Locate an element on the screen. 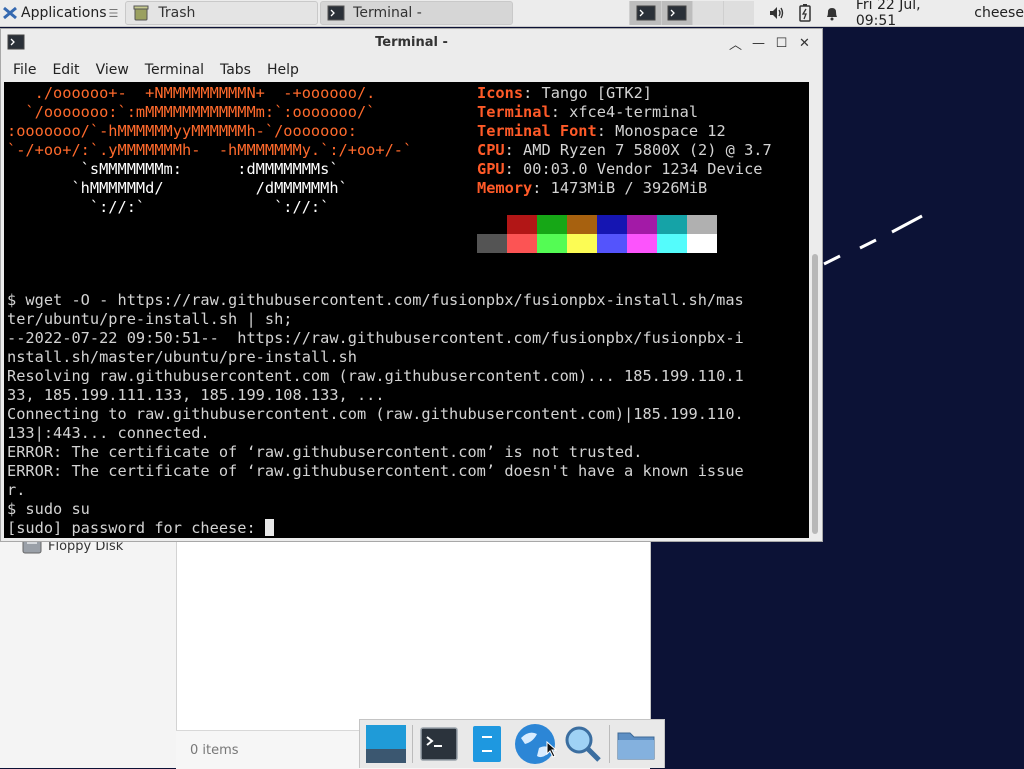  scrollbar-thumb is located at coordinates (815, 394).